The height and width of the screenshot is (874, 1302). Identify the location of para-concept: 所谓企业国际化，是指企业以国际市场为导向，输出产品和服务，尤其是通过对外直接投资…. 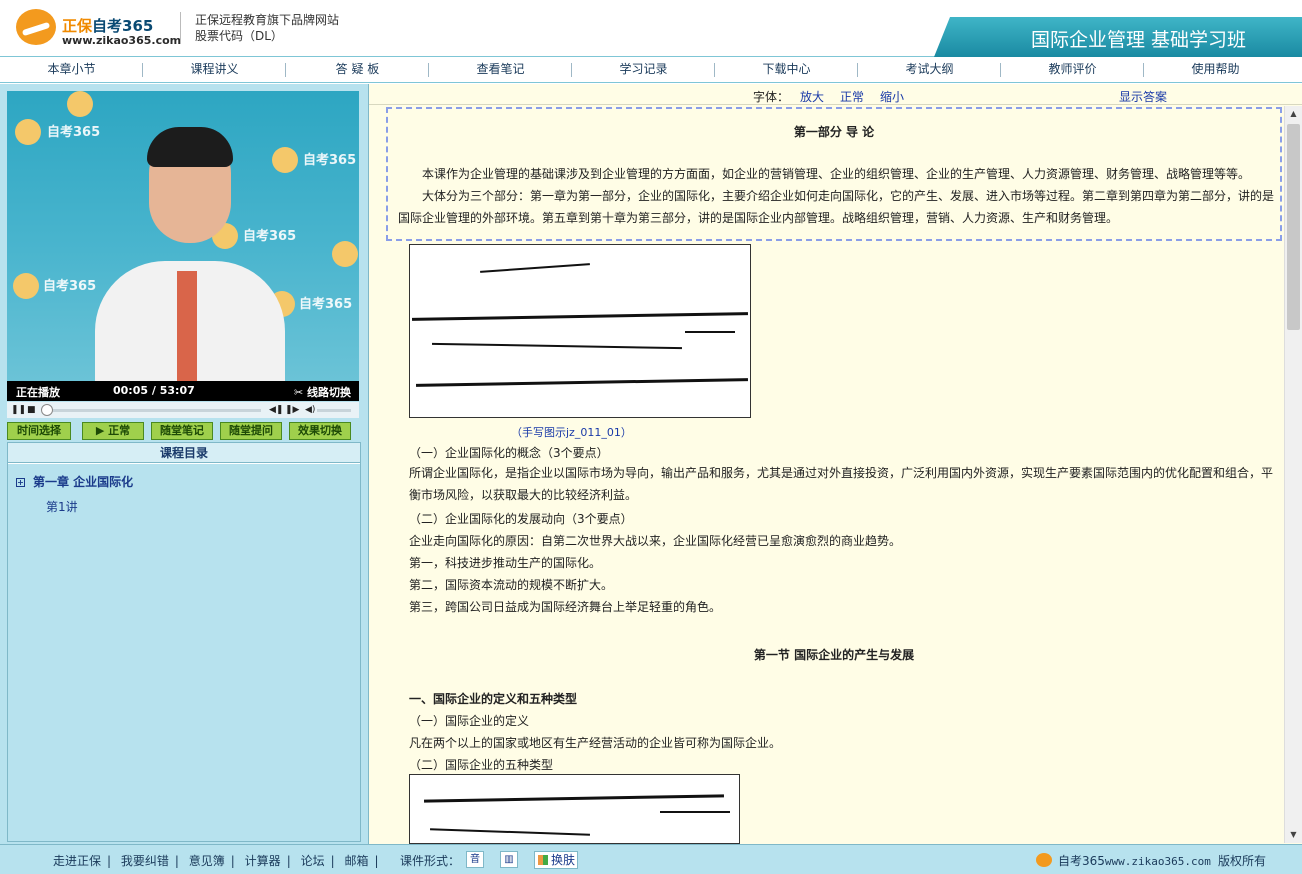
(841, 484).